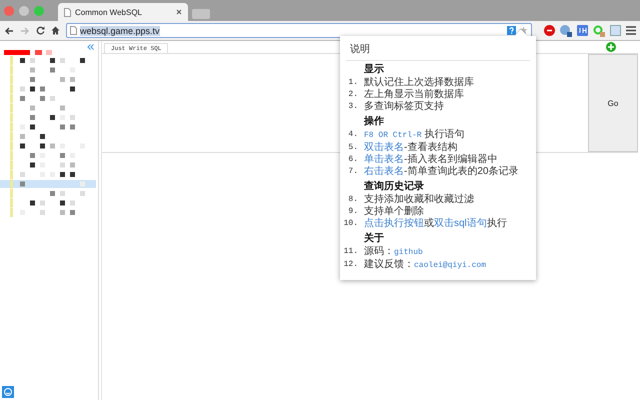 This screenshot has height=400, width=640. What do you see at coordinates (90, 47) in the screenshot?
I see `collapse-icon` at bounding box center [90, 47].